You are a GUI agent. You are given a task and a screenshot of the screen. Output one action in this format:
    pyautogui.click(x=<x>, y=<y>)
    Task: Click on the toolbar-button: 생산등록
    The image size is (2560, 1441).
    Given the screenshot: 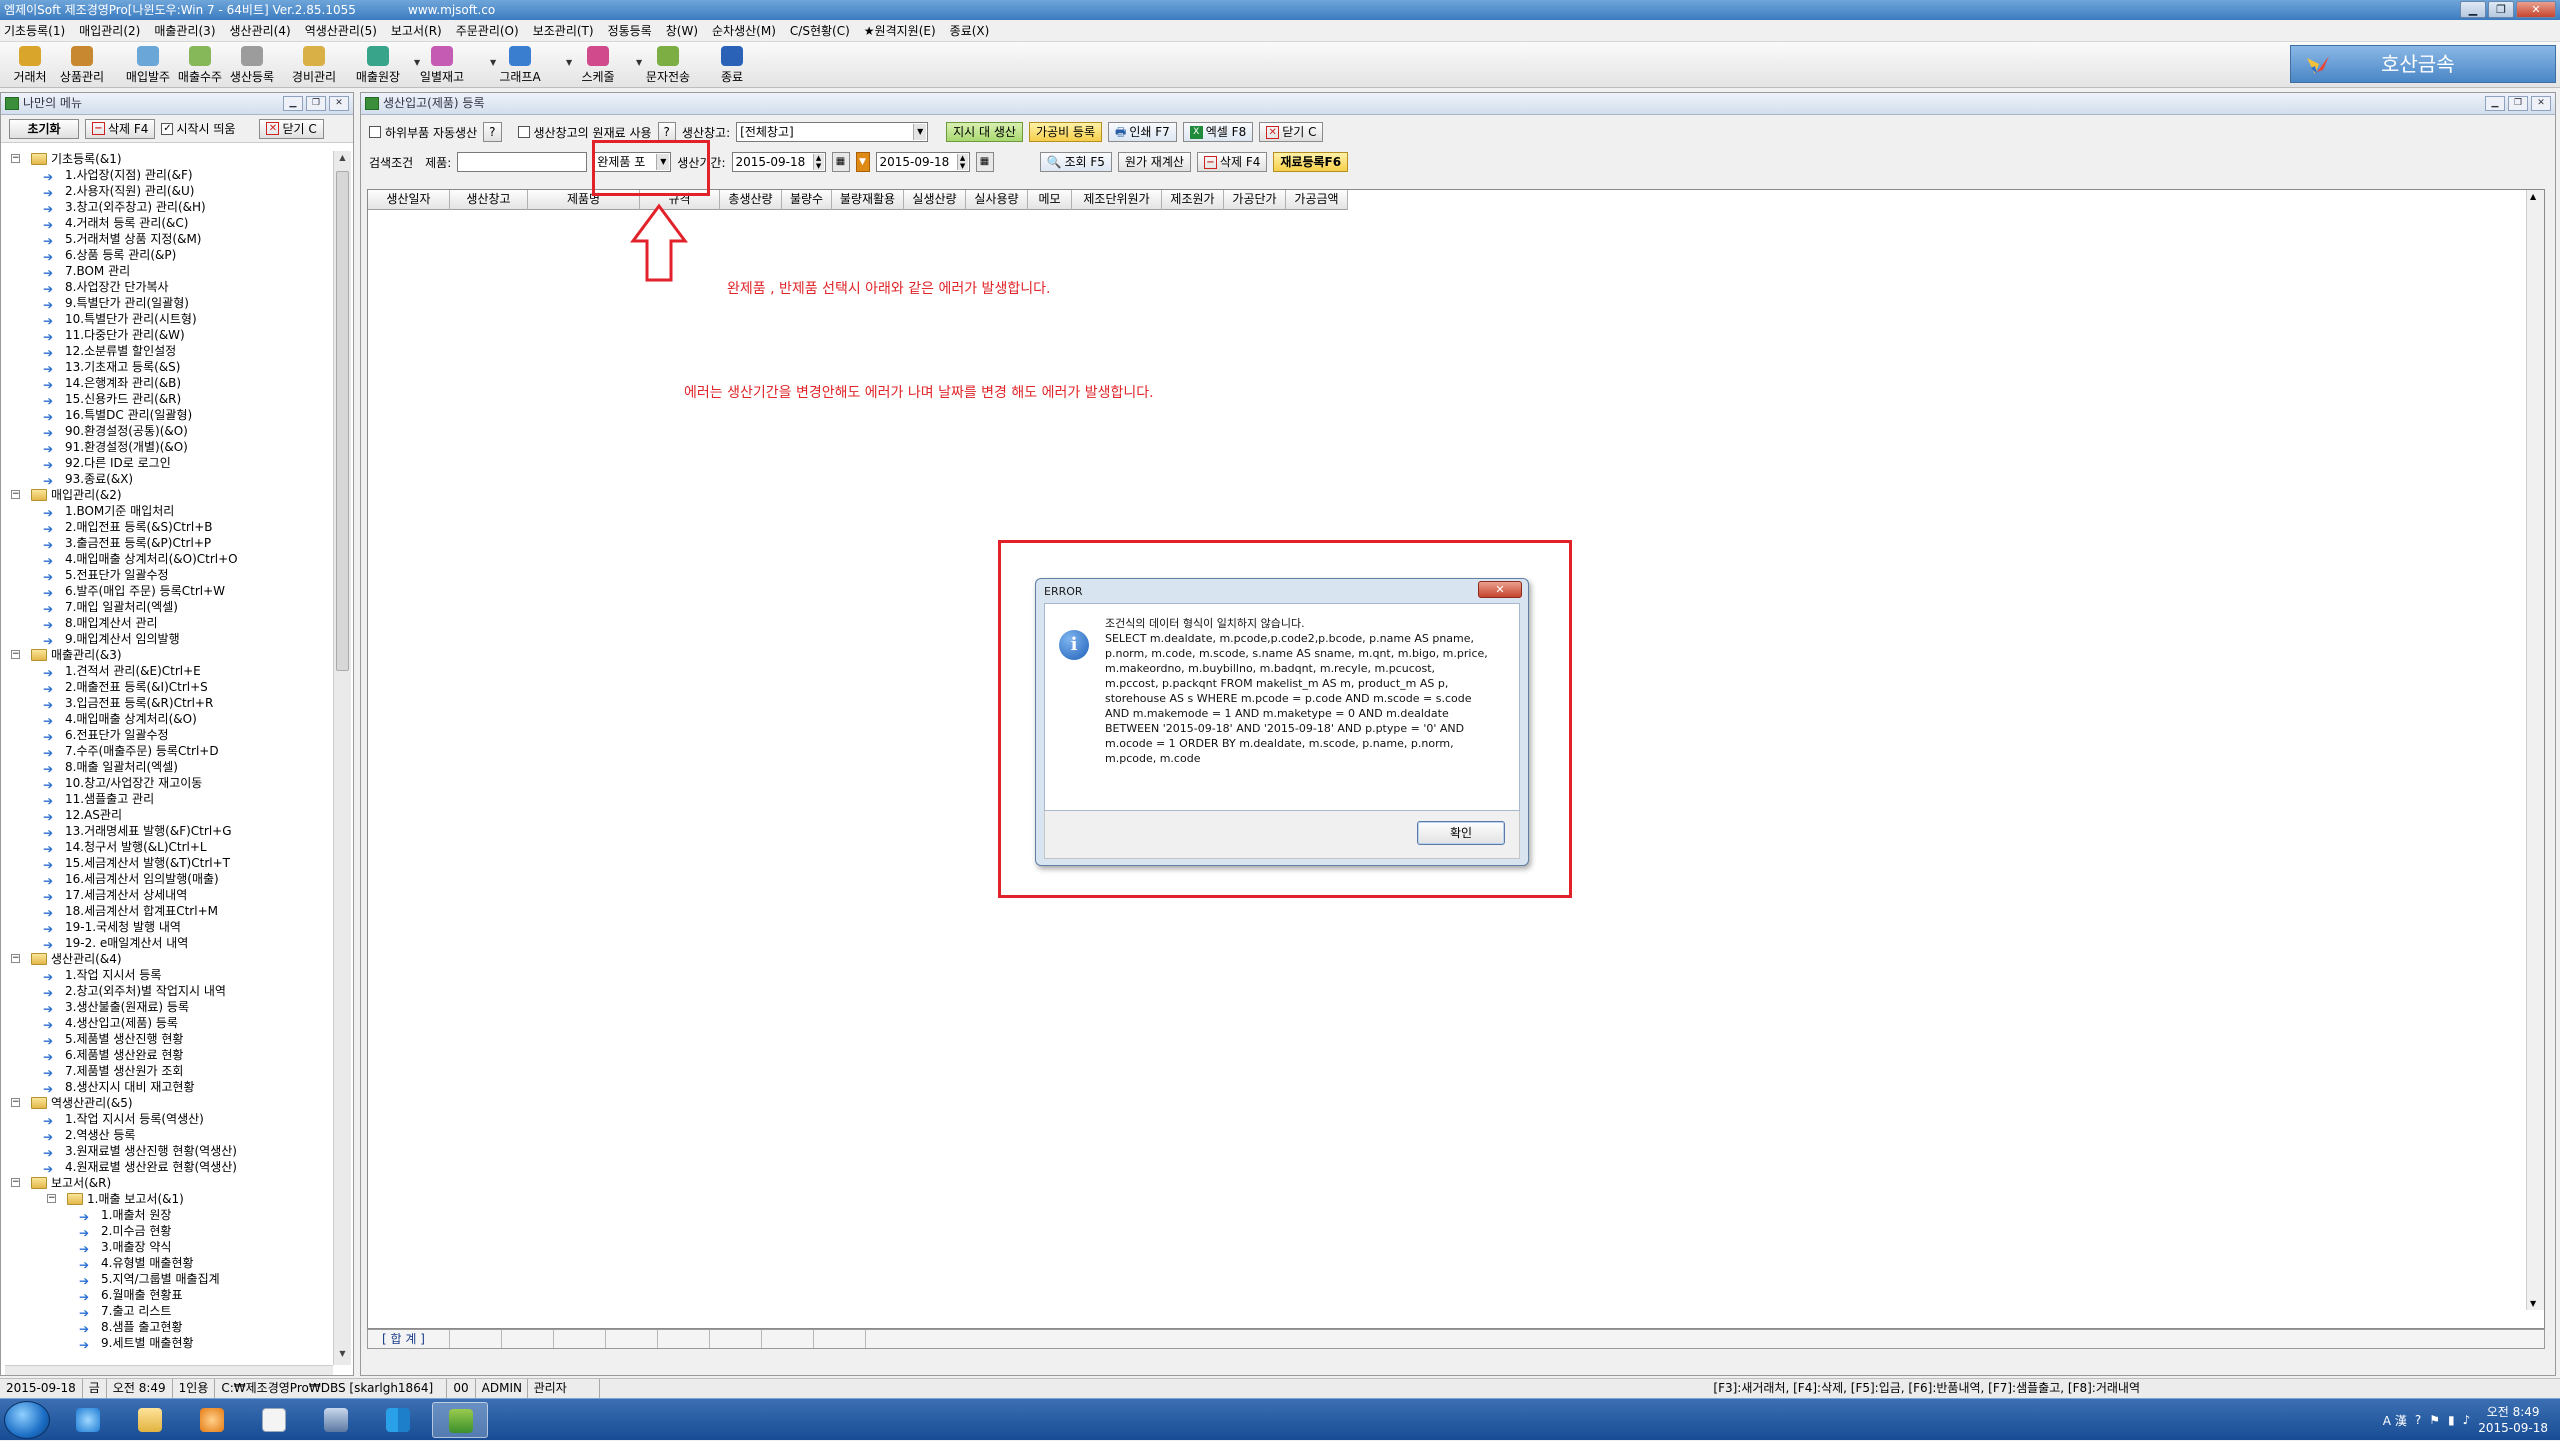 What is the action you would take?
    pyautogui.click(x=252, y=65)
    